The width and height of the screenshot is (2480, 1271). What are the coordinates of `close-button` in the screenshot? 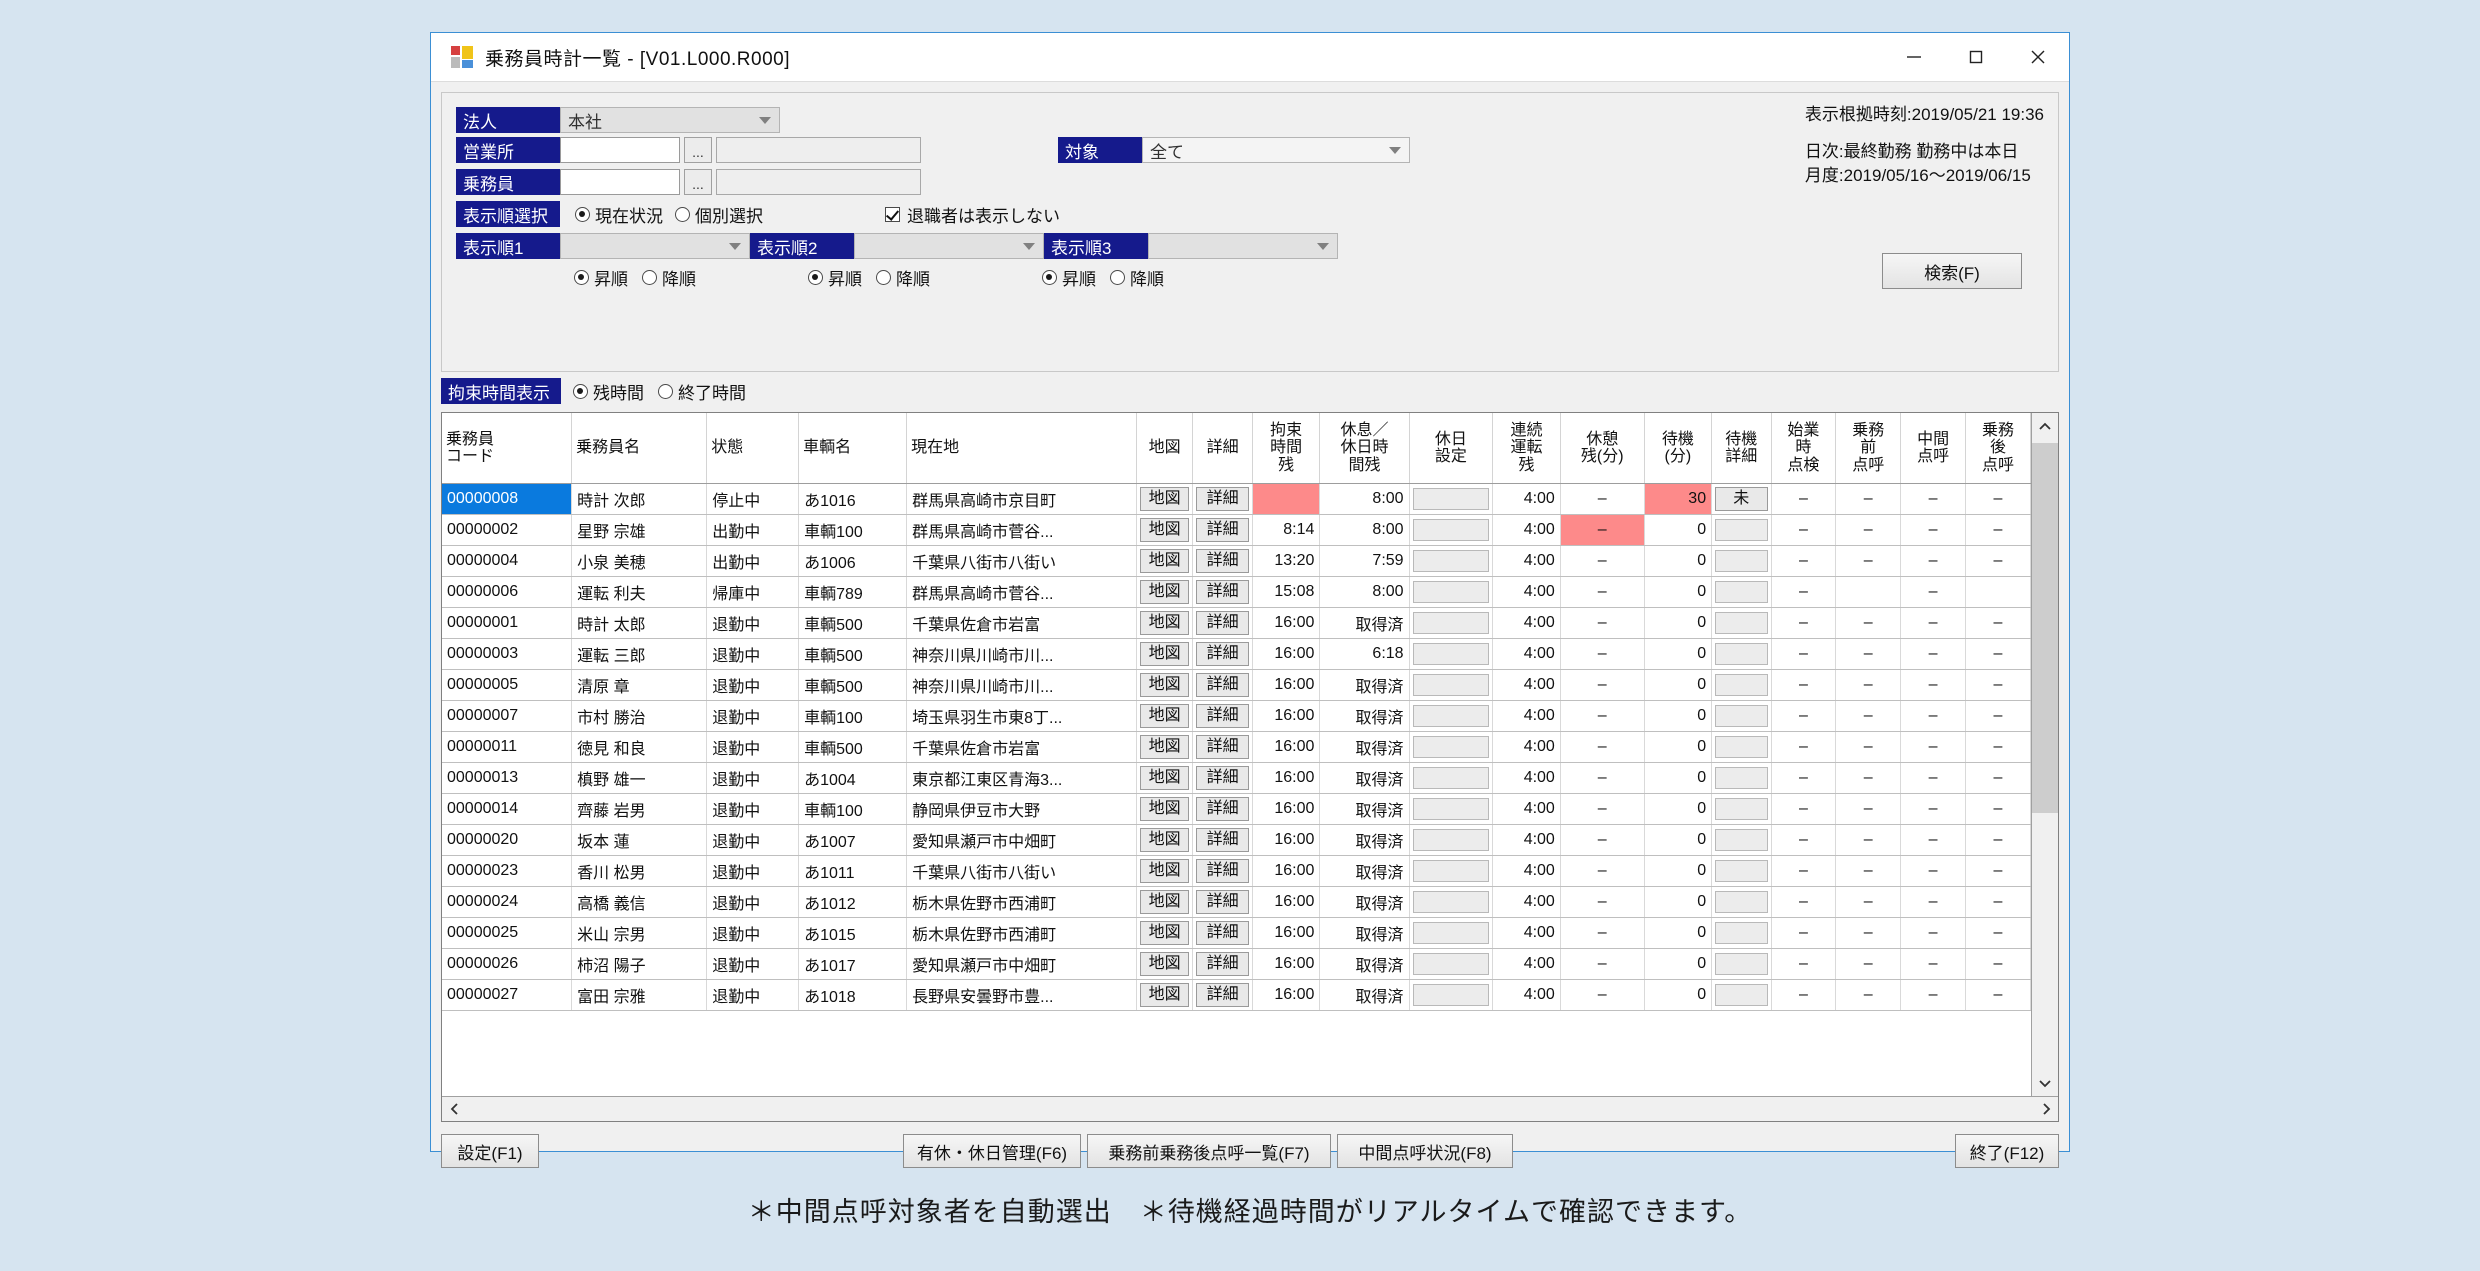 It's located at (2038, 57).